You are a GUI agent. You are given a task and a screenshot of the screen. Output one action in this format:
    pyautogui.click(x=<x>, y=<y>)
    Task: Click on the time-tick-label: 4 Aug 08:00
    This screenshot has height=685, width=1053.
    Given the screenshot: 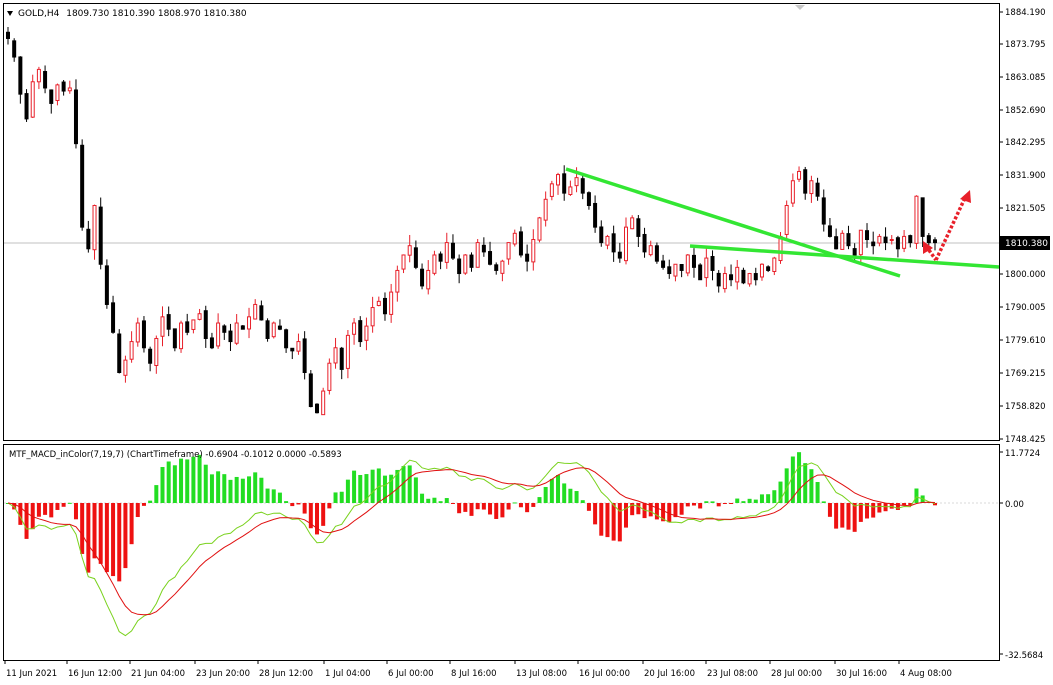 What is the action you would take?
    pyautogui.click(x=926, y=674)
    